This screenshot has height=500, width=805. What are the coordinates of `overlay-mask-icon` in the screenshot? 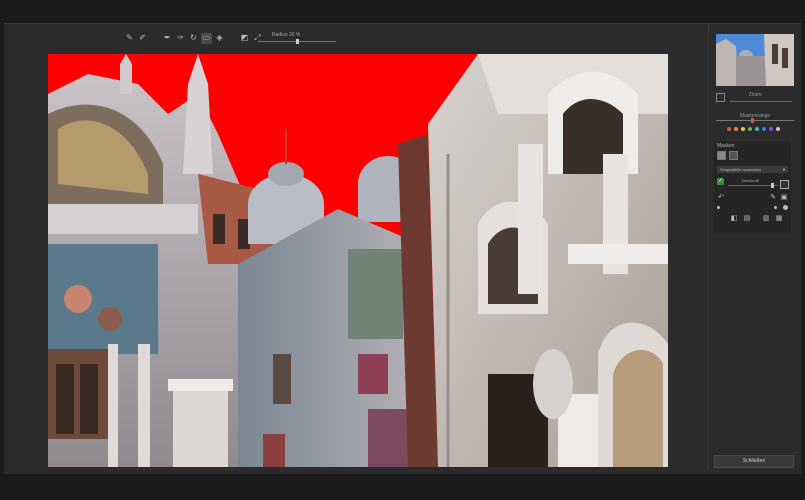 It's located at (733, 155).